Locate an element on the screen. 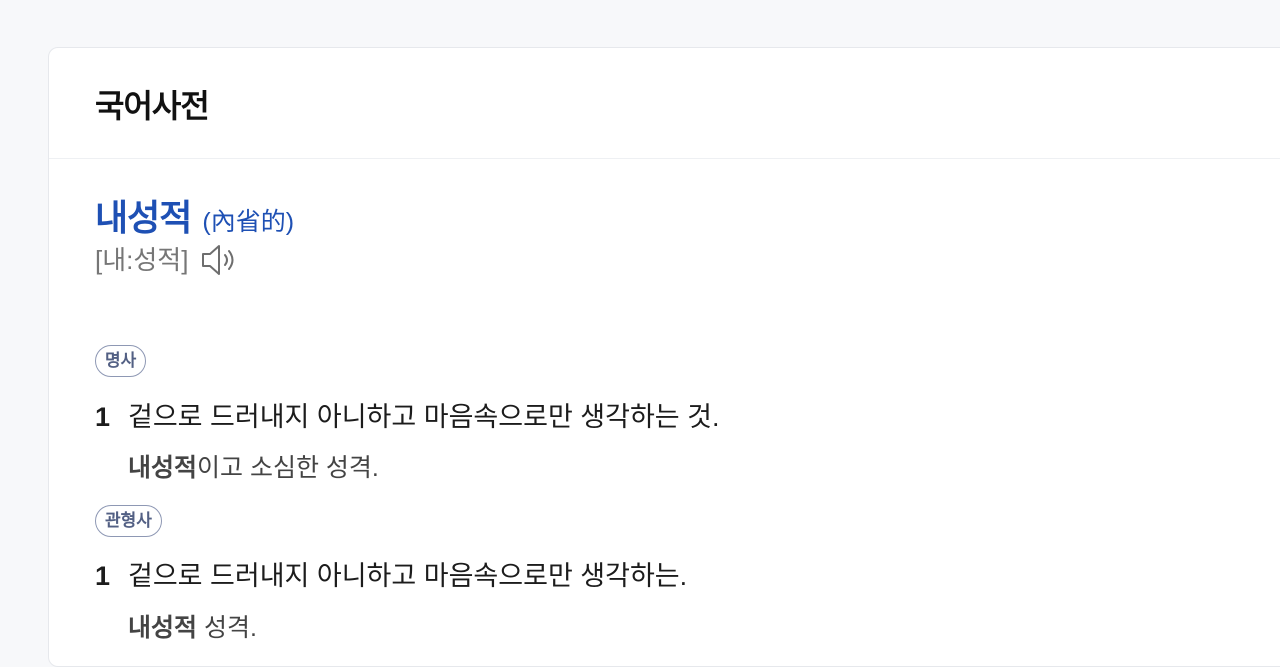  pronunciation: [내:성적] is located at coordinates (142, 260).